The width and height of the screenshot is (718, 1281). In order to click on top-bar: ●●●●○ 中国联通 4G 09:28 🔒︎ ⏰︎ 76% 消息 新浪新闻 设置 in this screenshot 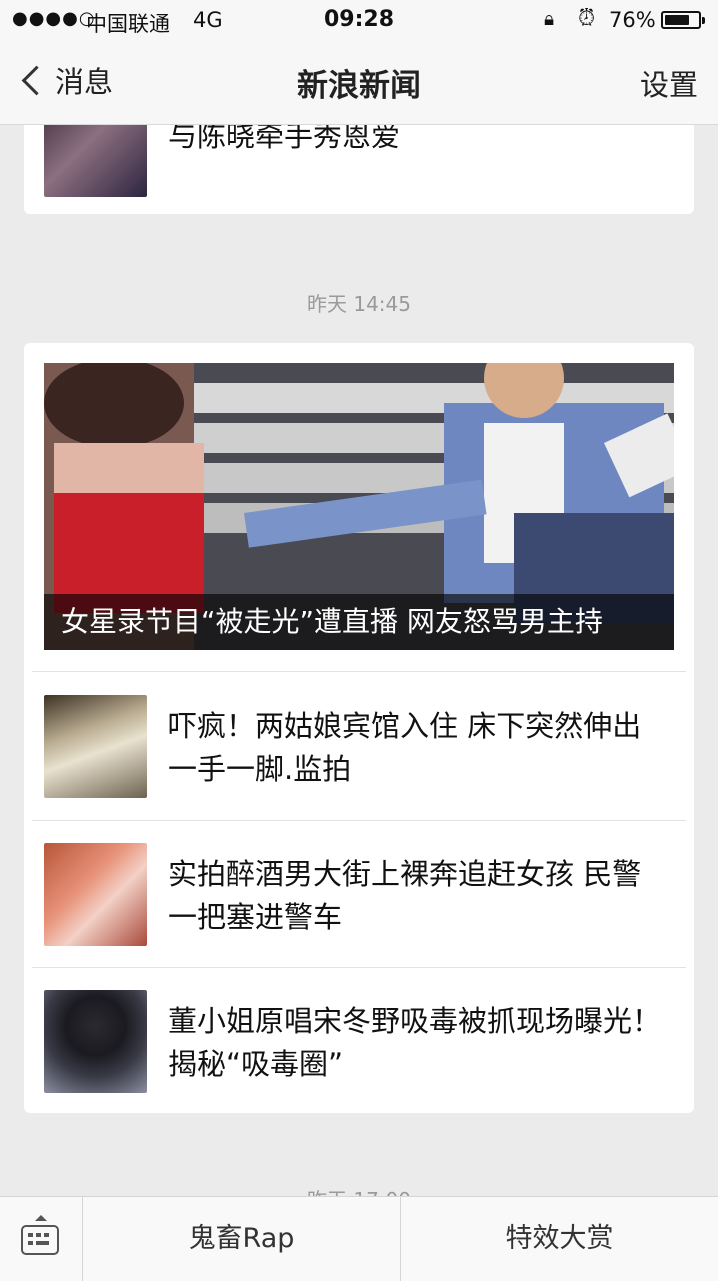, I will do `click(359, 62)`.